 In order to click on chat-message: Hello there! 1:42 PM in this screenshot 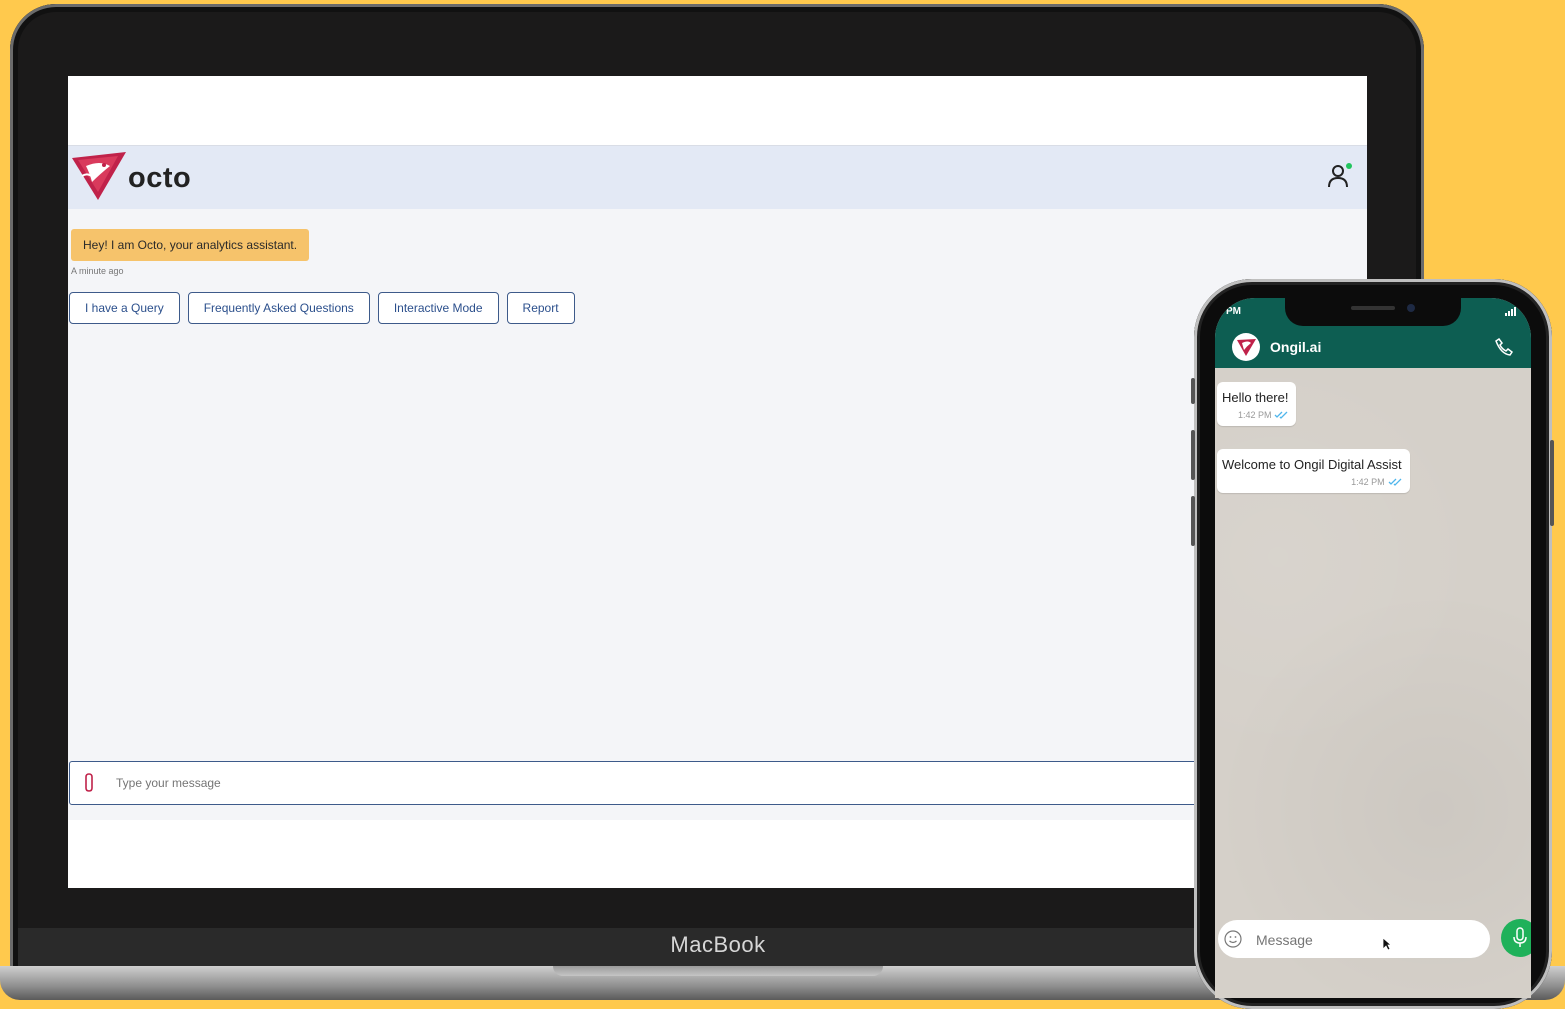, I will do `click(1257, 404)`.